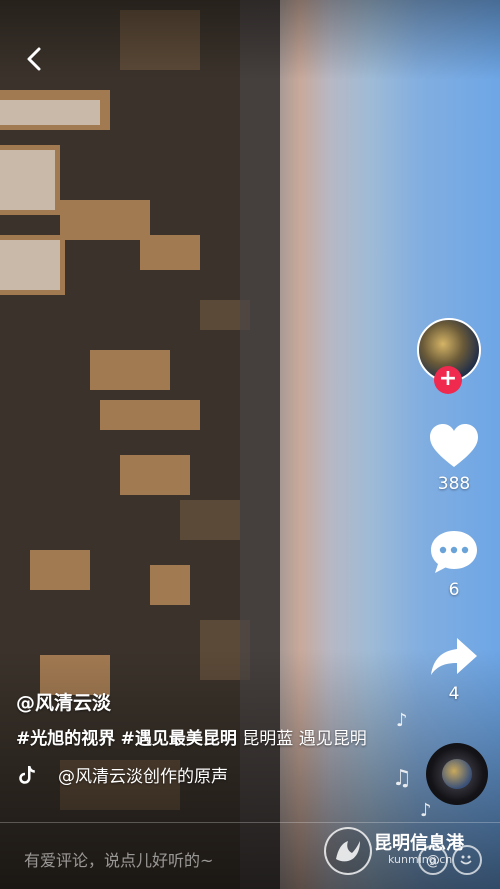 The height and width of the screenshot is (889, 500). I want to click on watermark-logo-icon, so click(348, 851).